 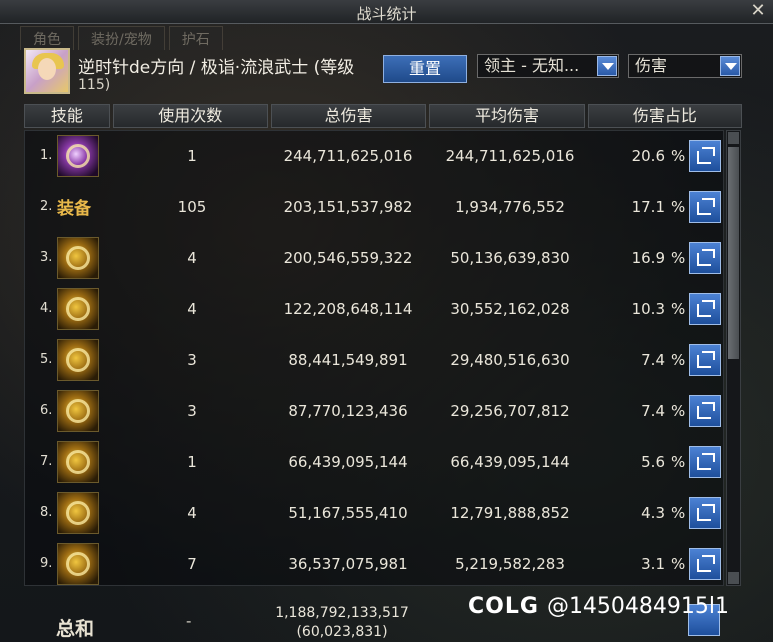 What do you see at coordinates (733, 253) in the screenshot?
I see `scroll-thumb` at bounding box center [733, 253].